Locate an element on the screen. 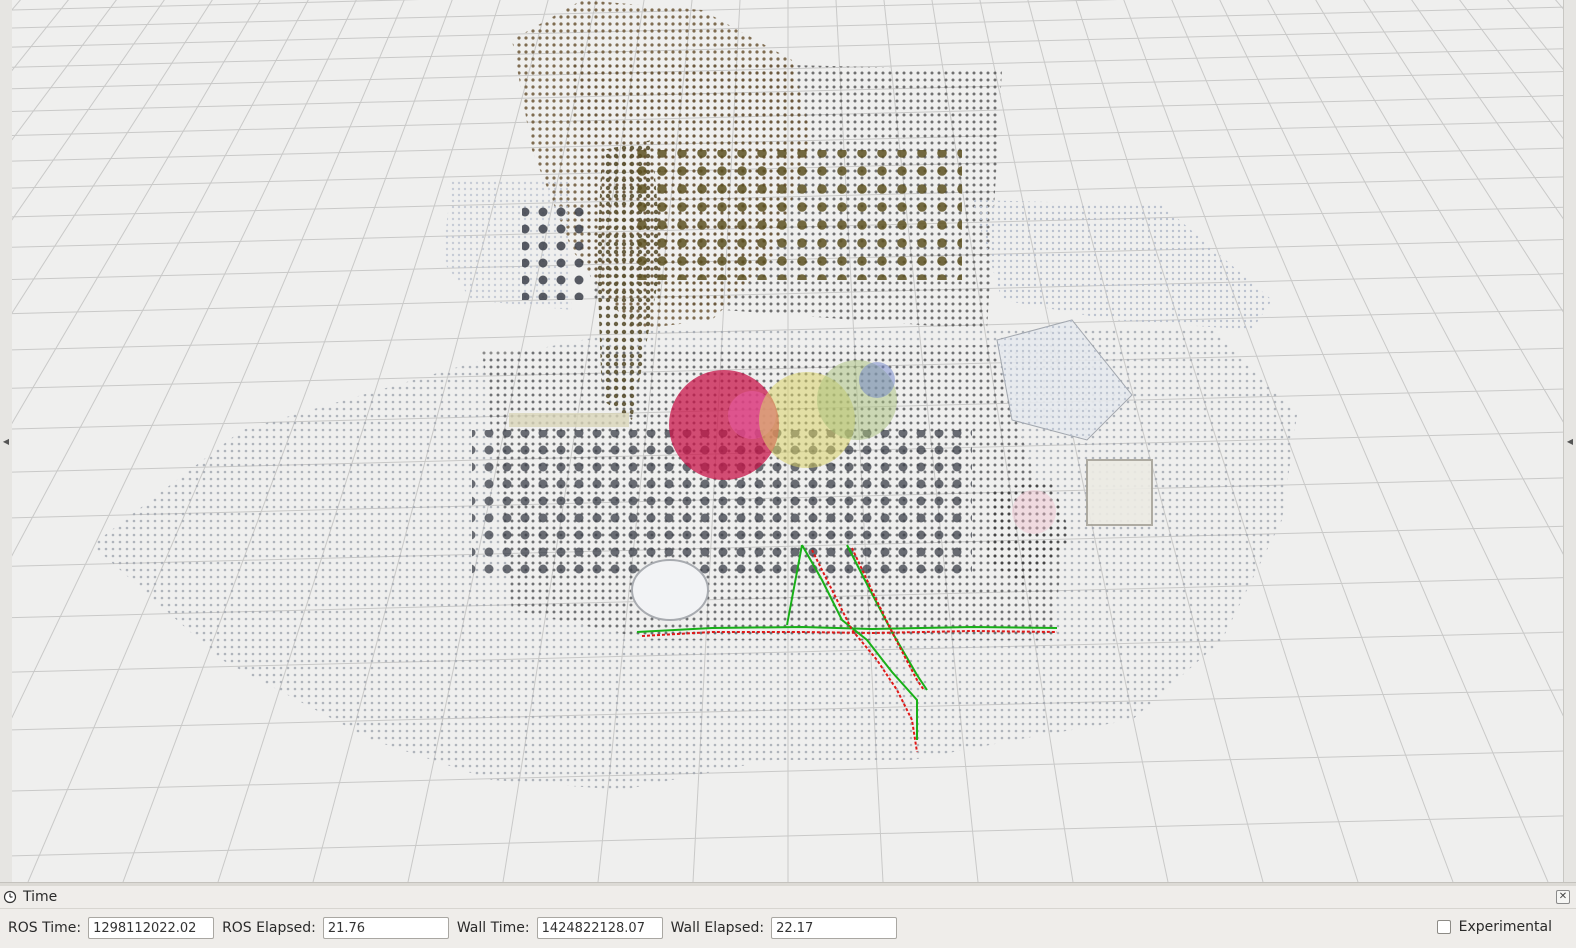  panel-title: Time is located at coordinates (40, 897).